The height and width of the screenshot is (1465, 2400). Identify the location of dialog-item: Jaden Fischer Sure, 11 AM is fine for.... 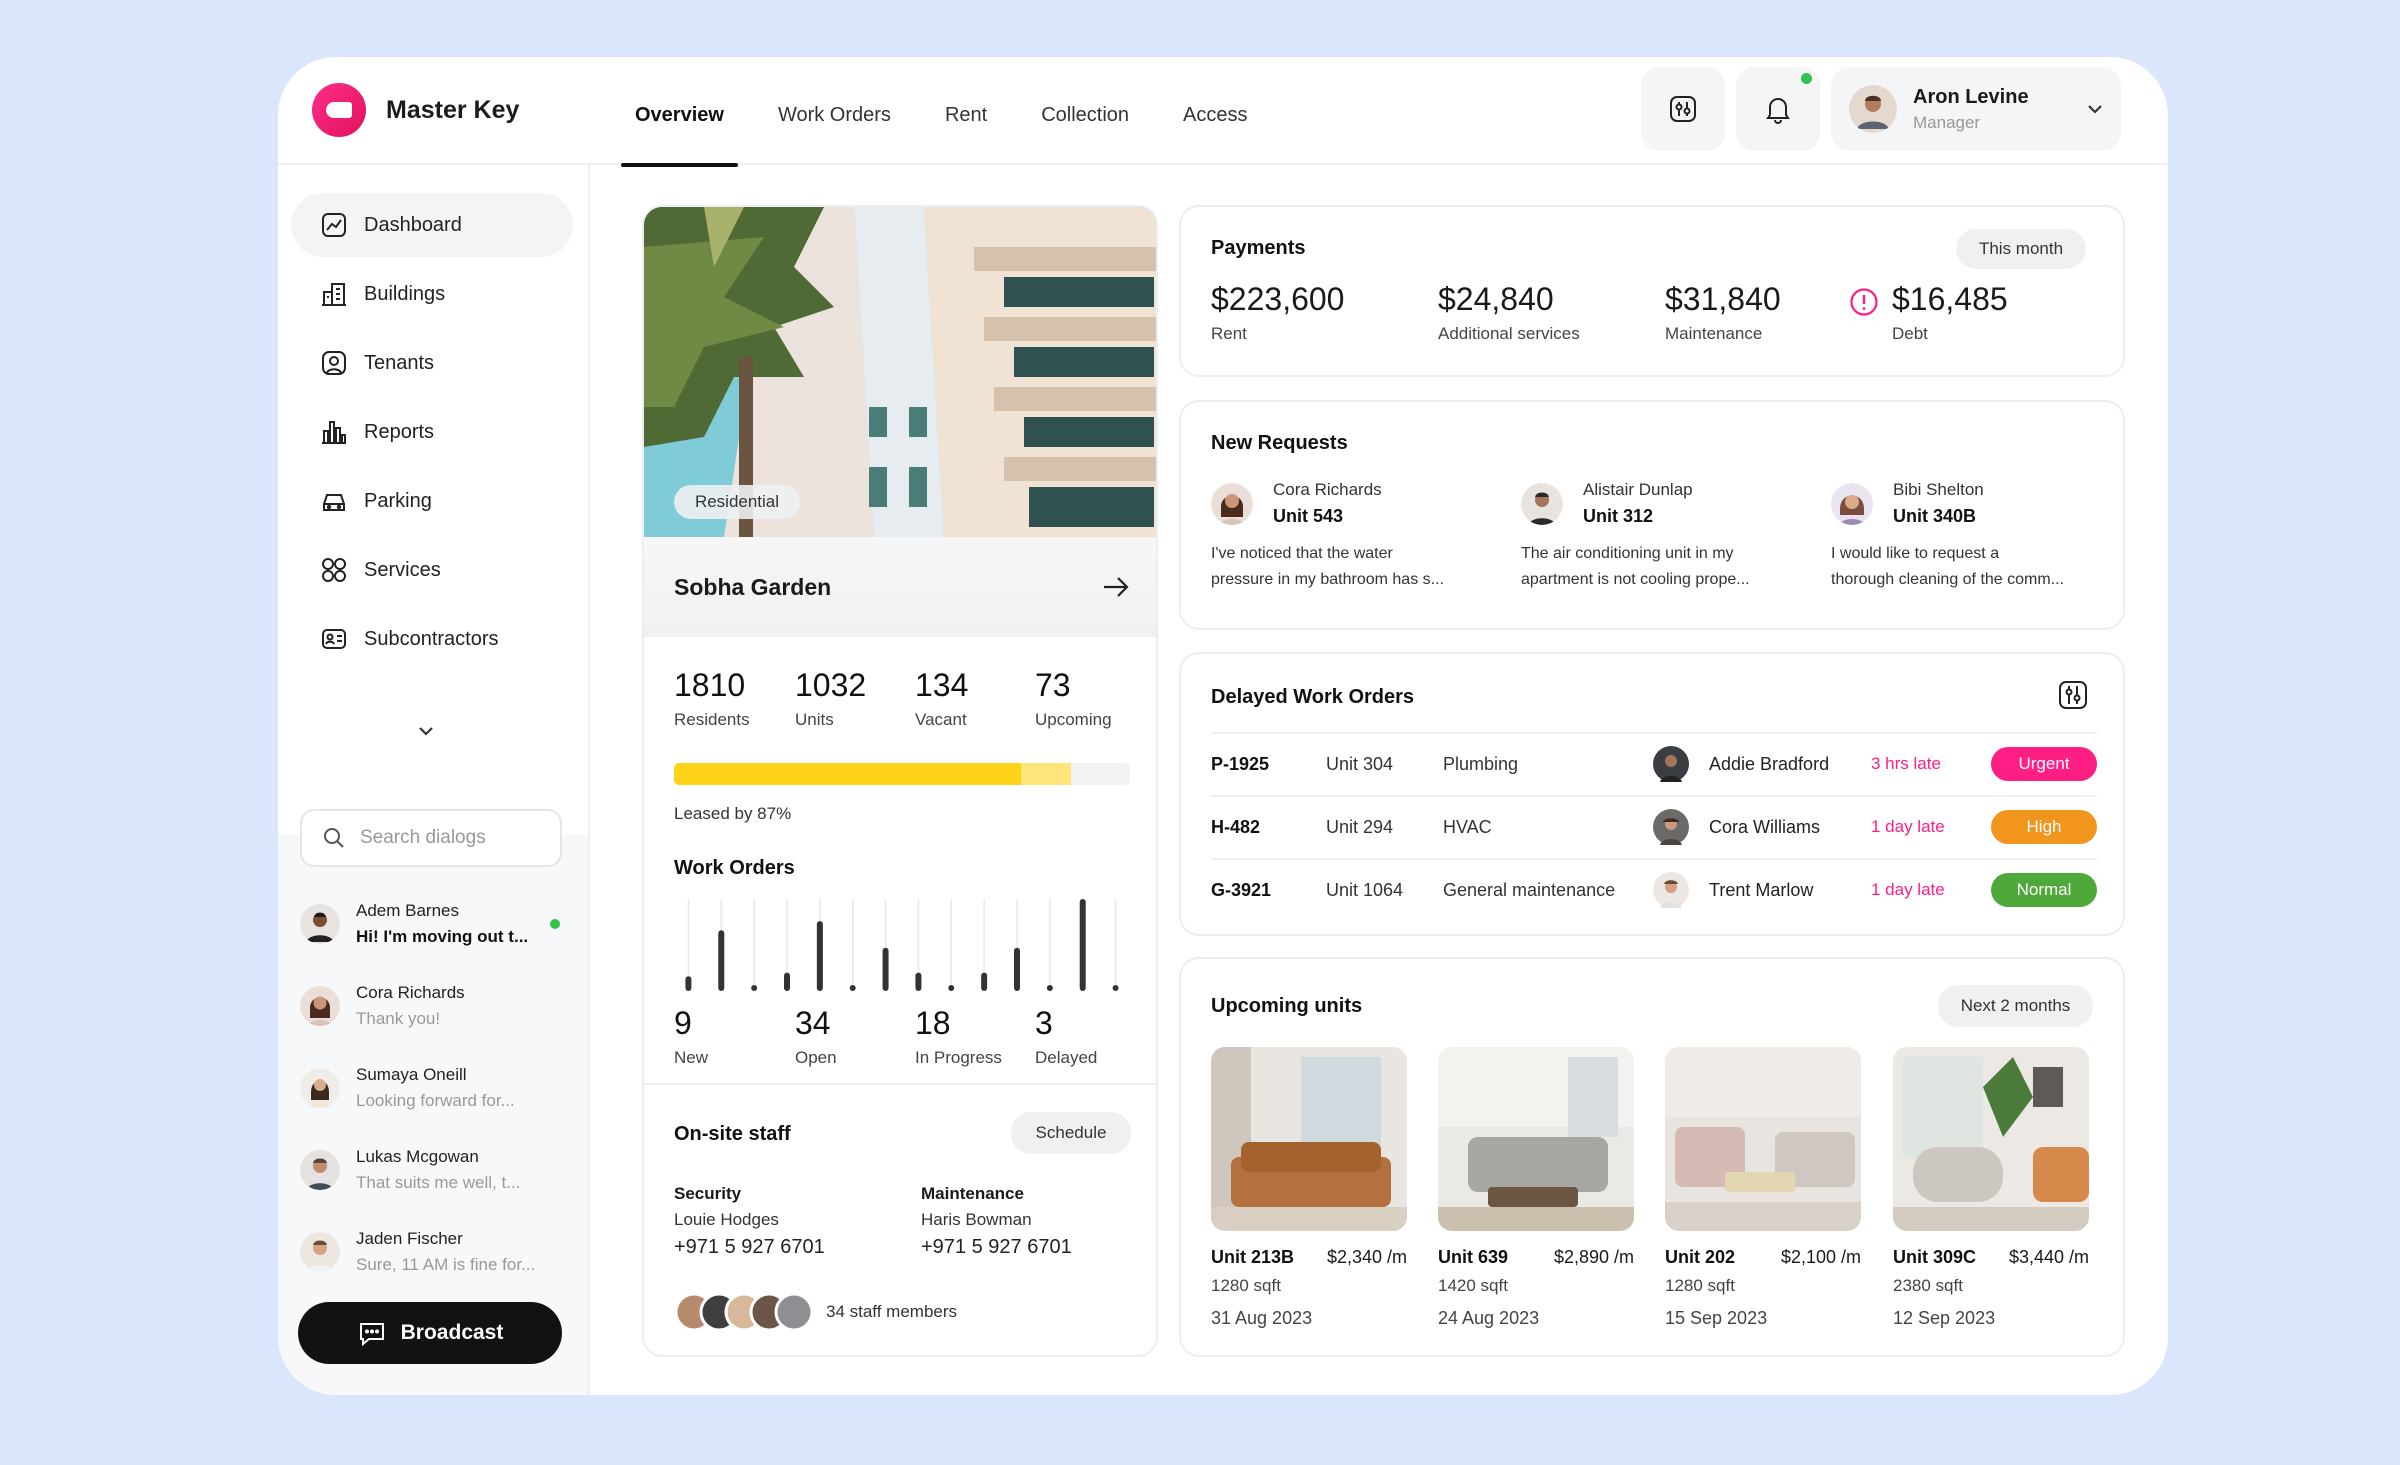
(430, 1252).